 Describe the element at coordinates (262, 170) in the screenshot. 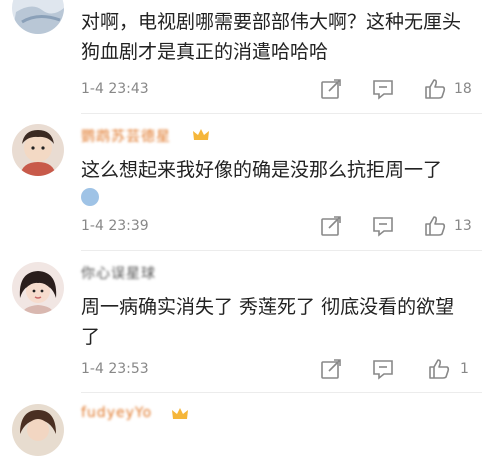

I see `comment-text: 这么想起来我好像的确是没那么抗拒周一了` at that location.